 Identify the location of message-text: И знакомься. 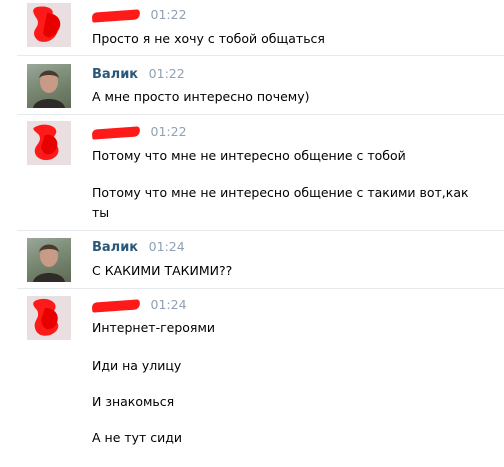
(133, 401).